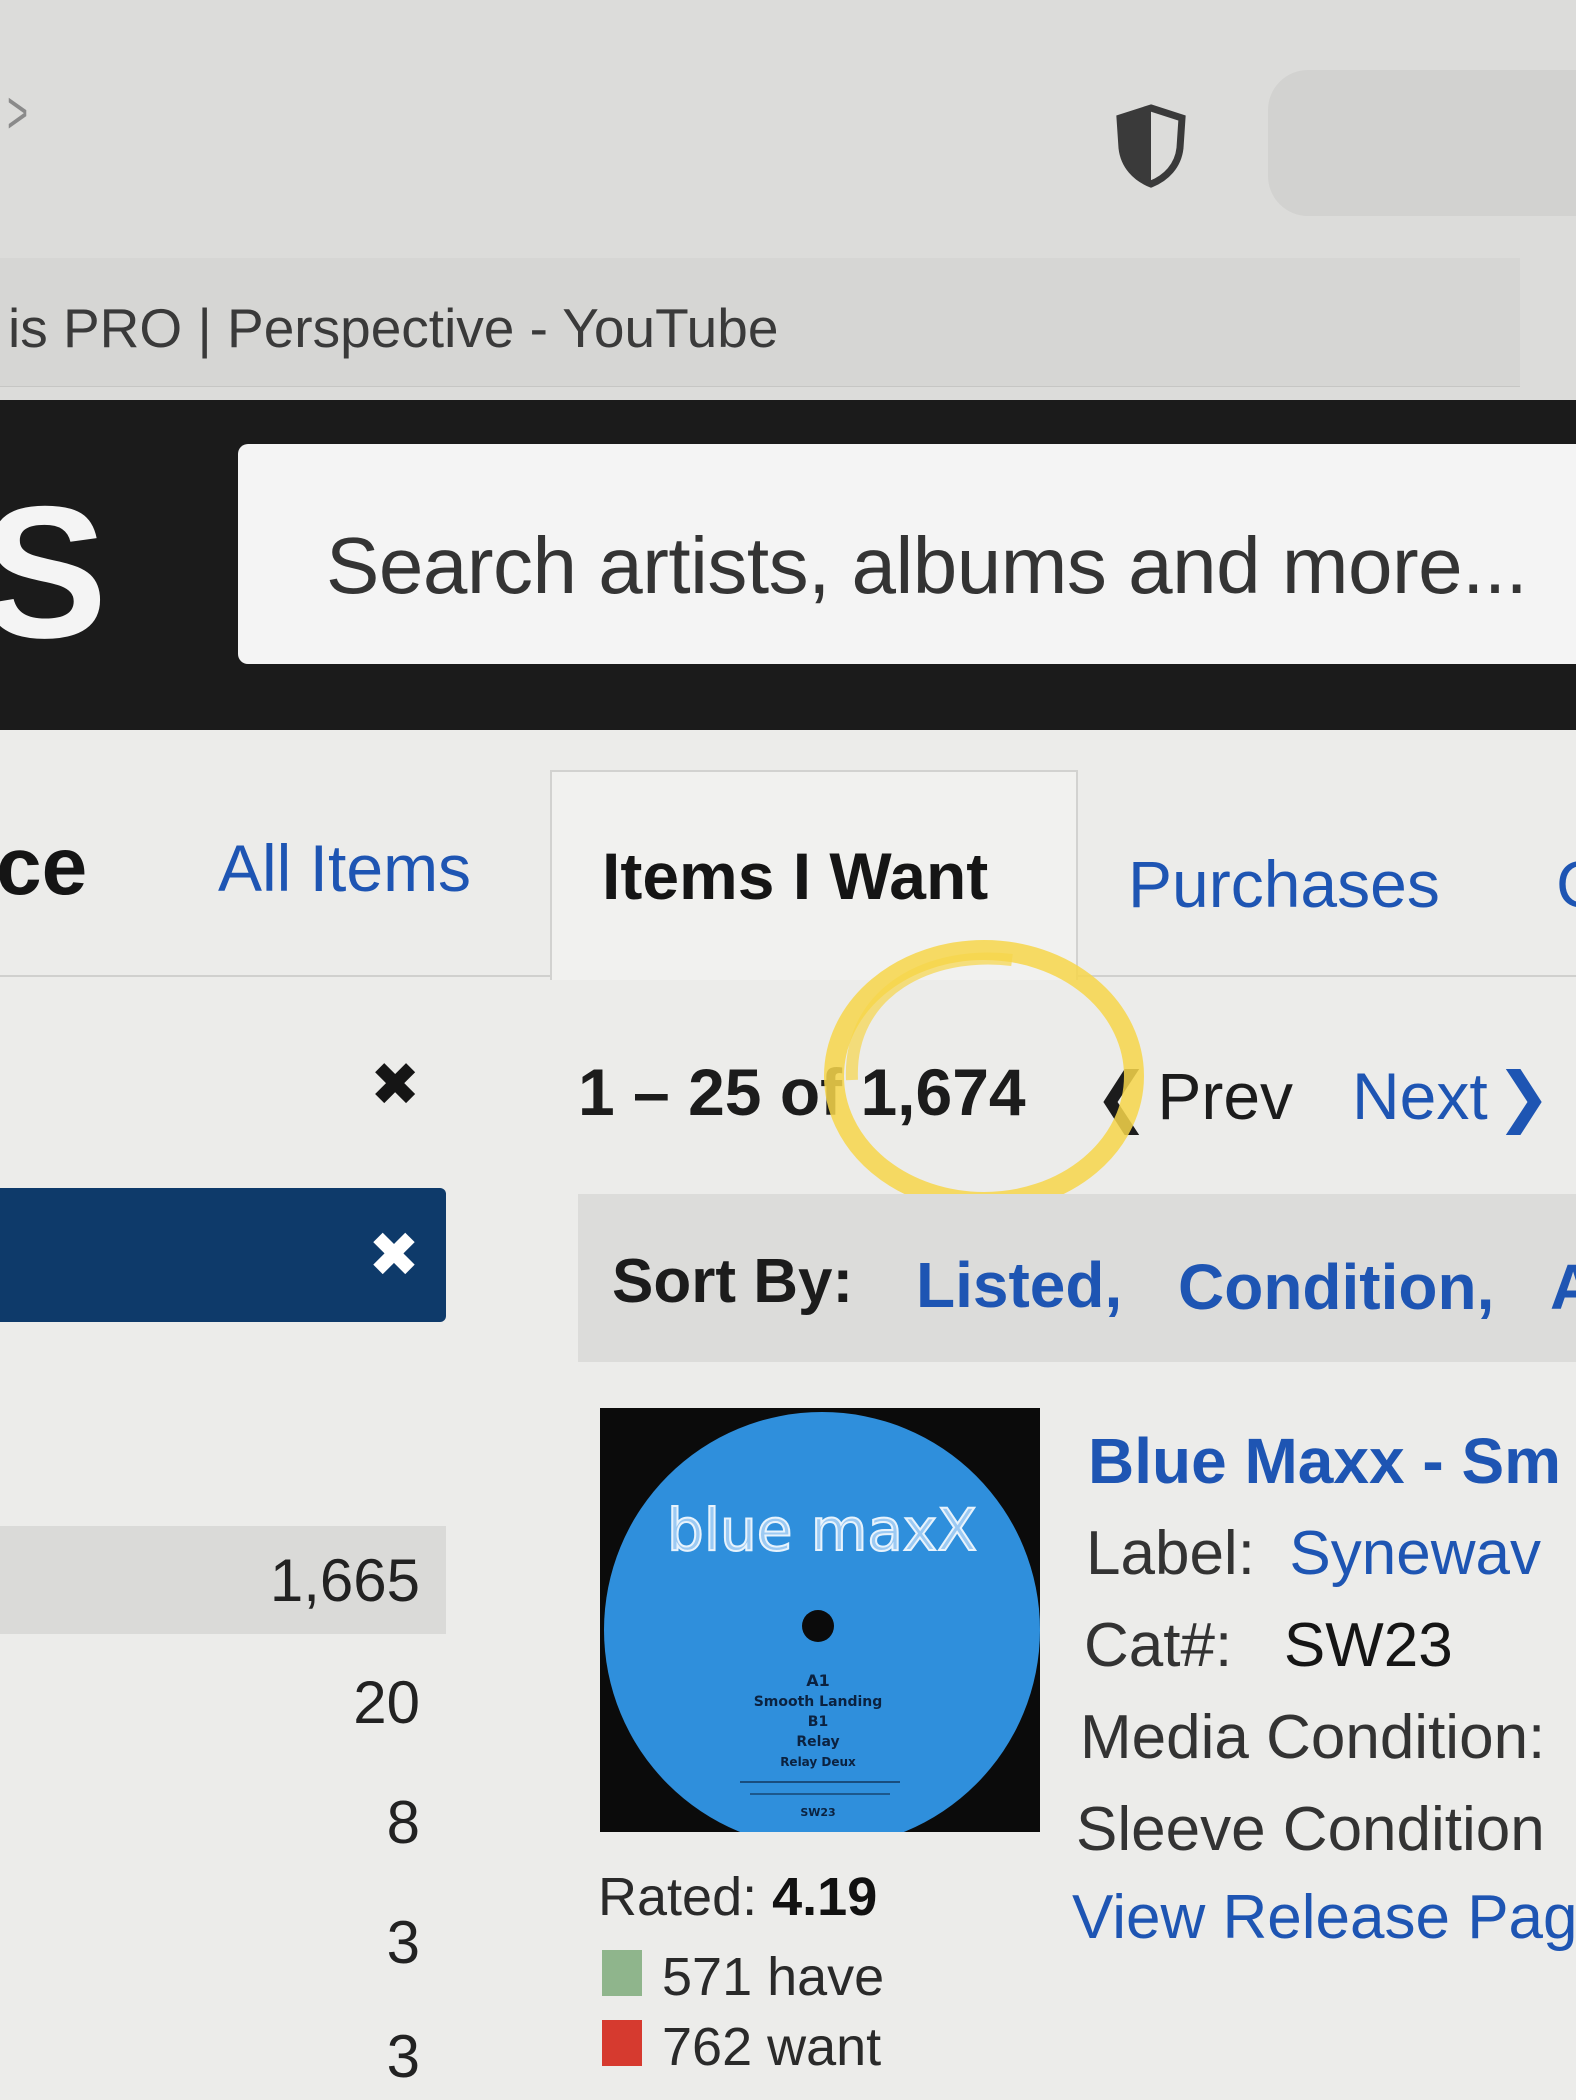 The image size is (1576, 2100). I want to click on sleeve-condition: Sleeve Condition, so click(1310, 1829).